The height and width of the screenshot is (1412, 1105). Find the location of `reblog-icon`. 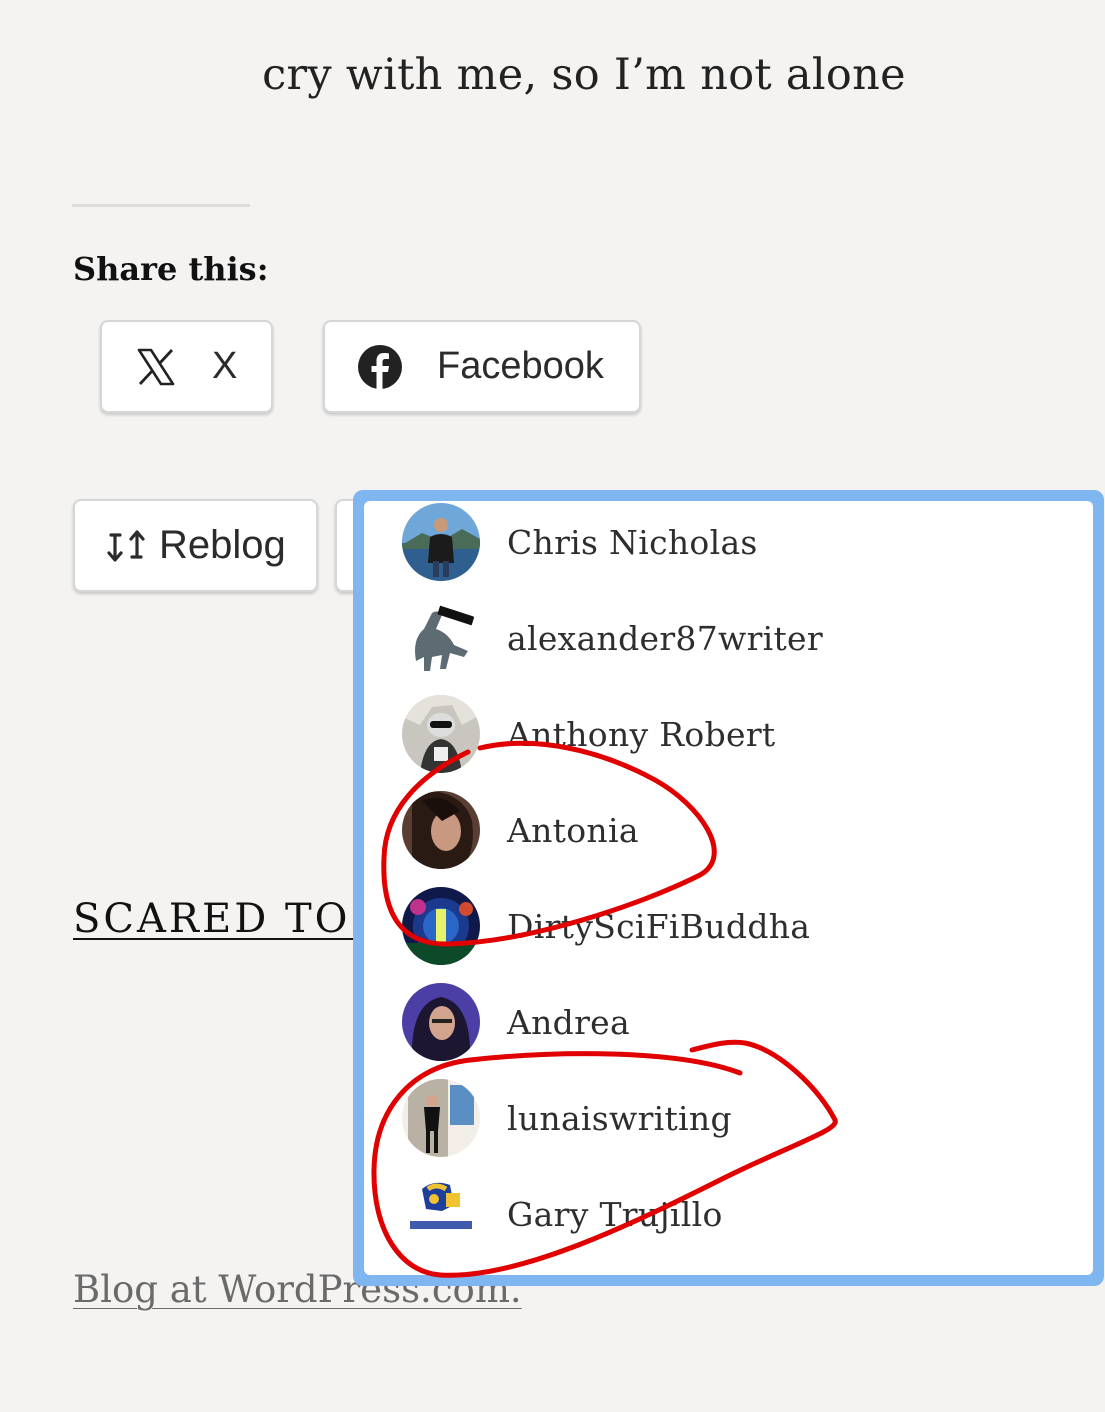

reblog-icon is located at coordinates (126, 546).